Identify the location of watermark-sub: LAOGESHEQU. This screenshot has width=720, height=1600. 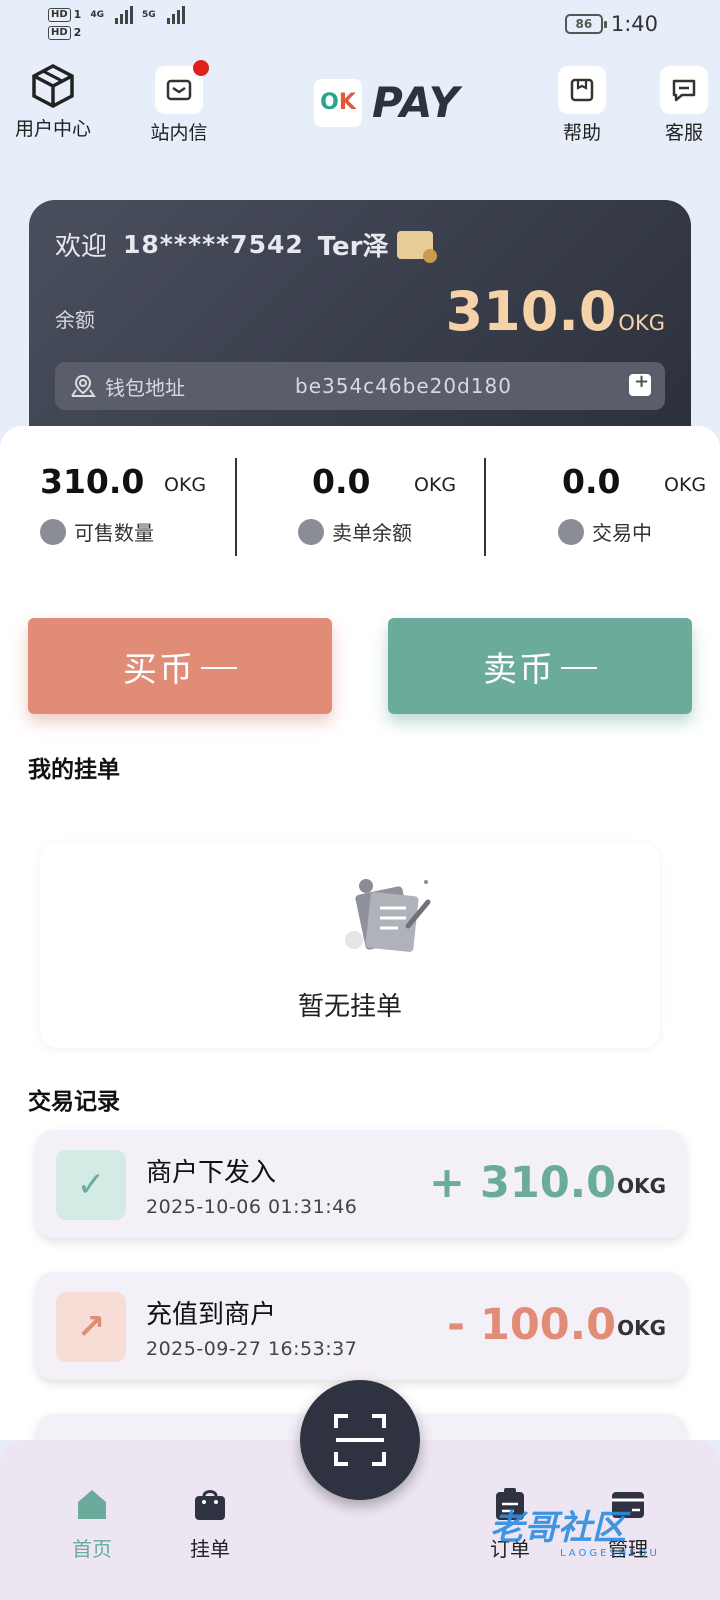
(610, 1553).